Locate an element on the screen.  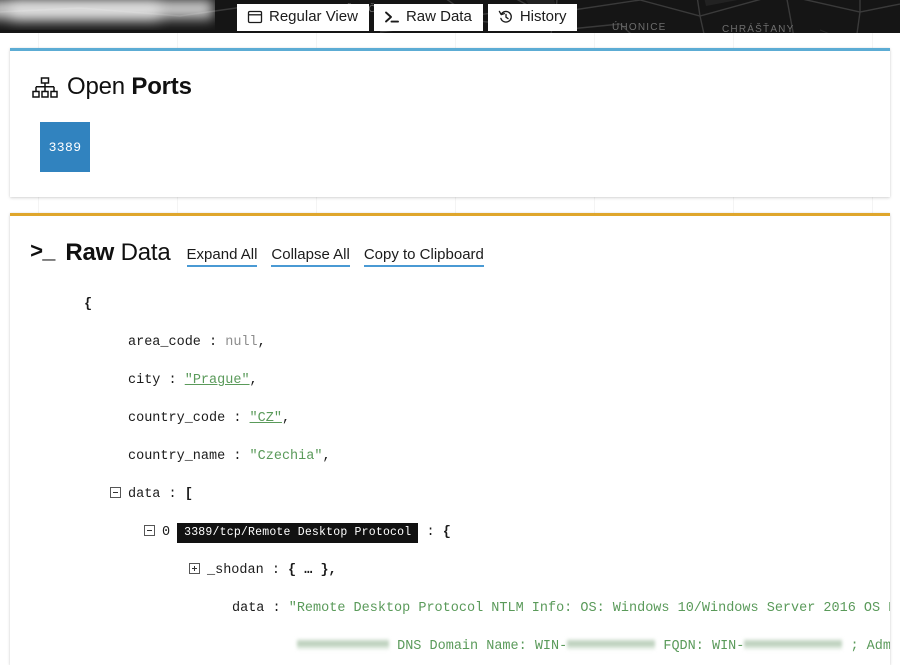
terminal-prompt-icon: >_ is located at coordinates (42, 252).